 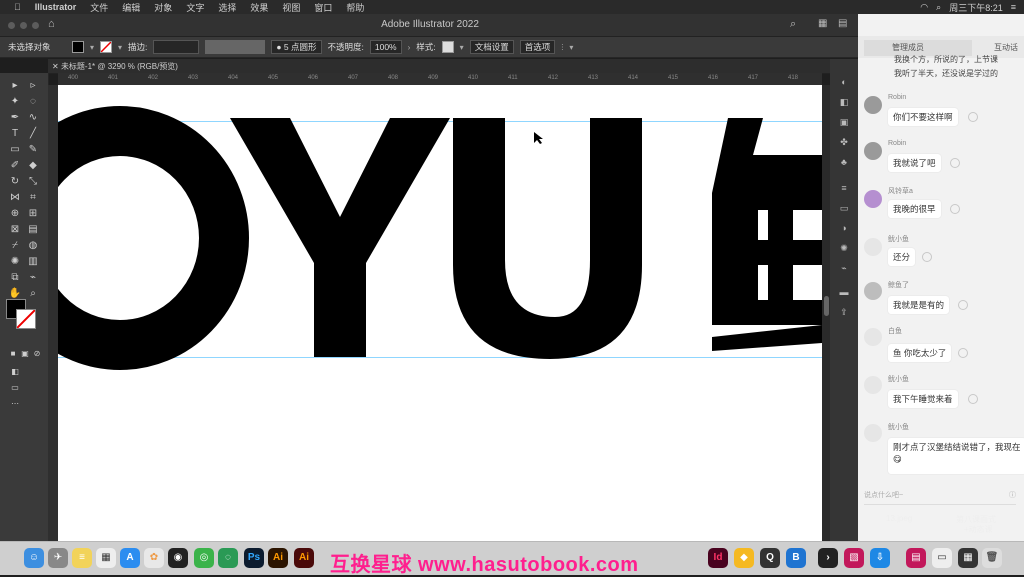 What do you see at coordinates (844, 312) in the screenshot?
I see `asset-export-icon: ⇪` at bounding box center [844, 312].